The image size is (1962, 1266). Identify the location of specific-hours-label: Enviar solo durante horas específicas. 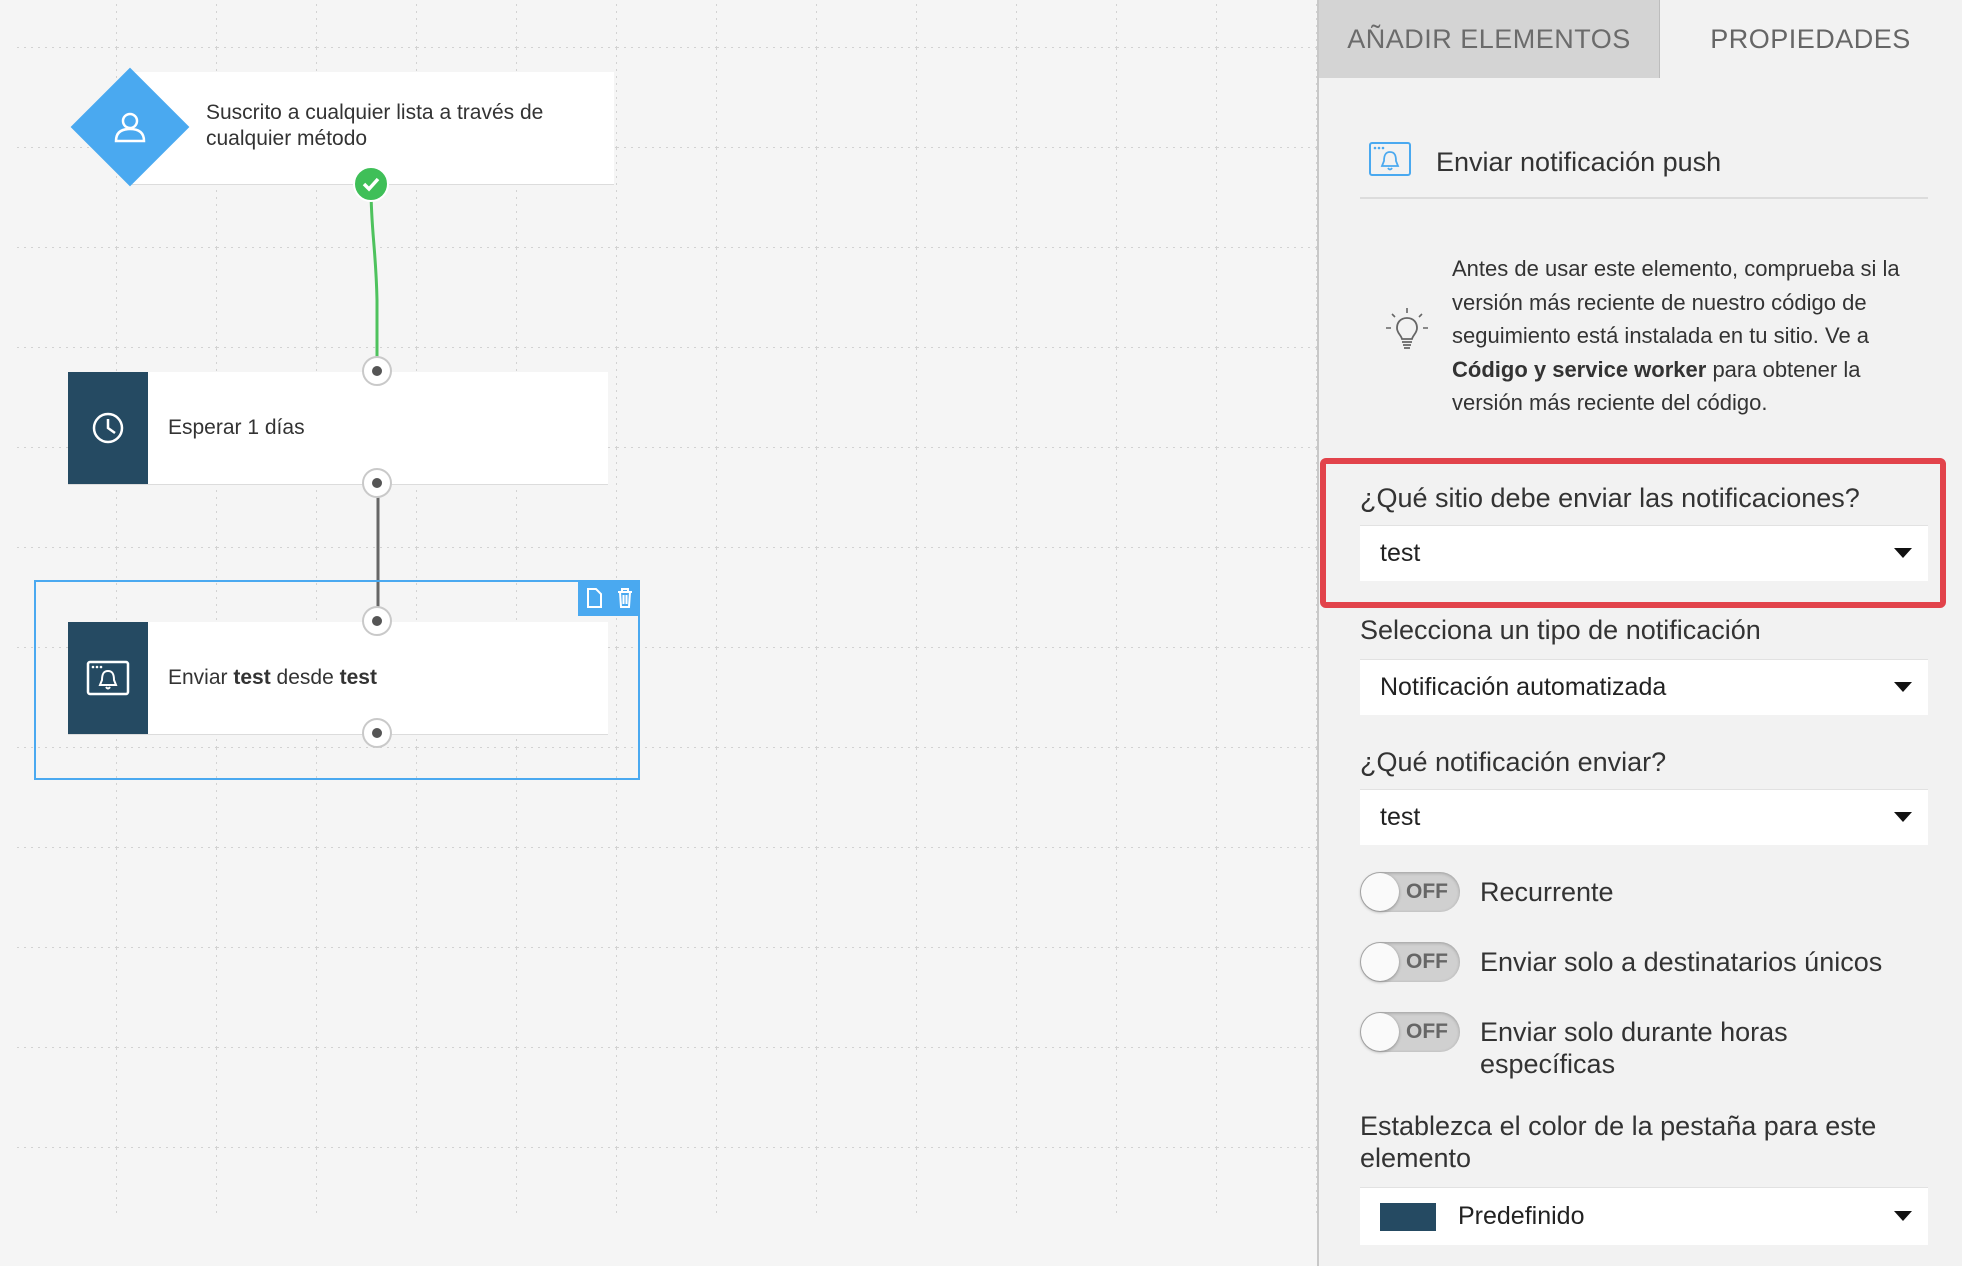
(1634, 1048).